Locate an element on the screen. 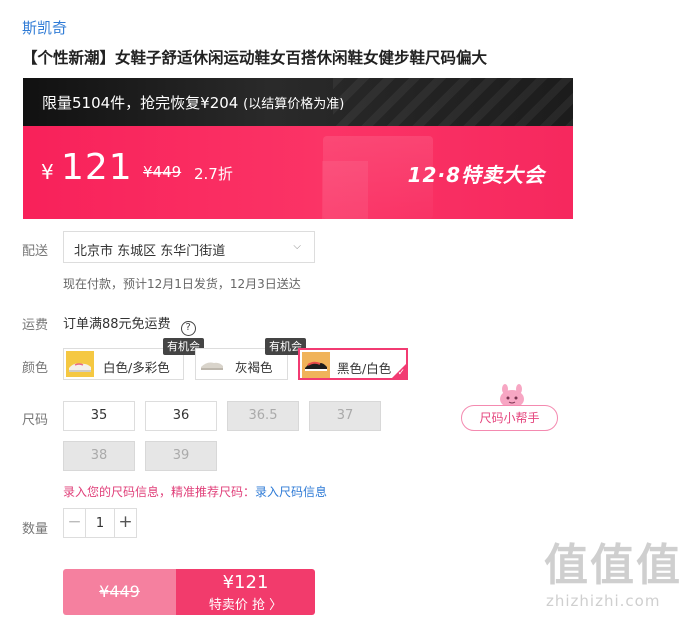 This screenshot has height=624, width=694. delivery-label: 配送 is located at coordinates (35, 251).